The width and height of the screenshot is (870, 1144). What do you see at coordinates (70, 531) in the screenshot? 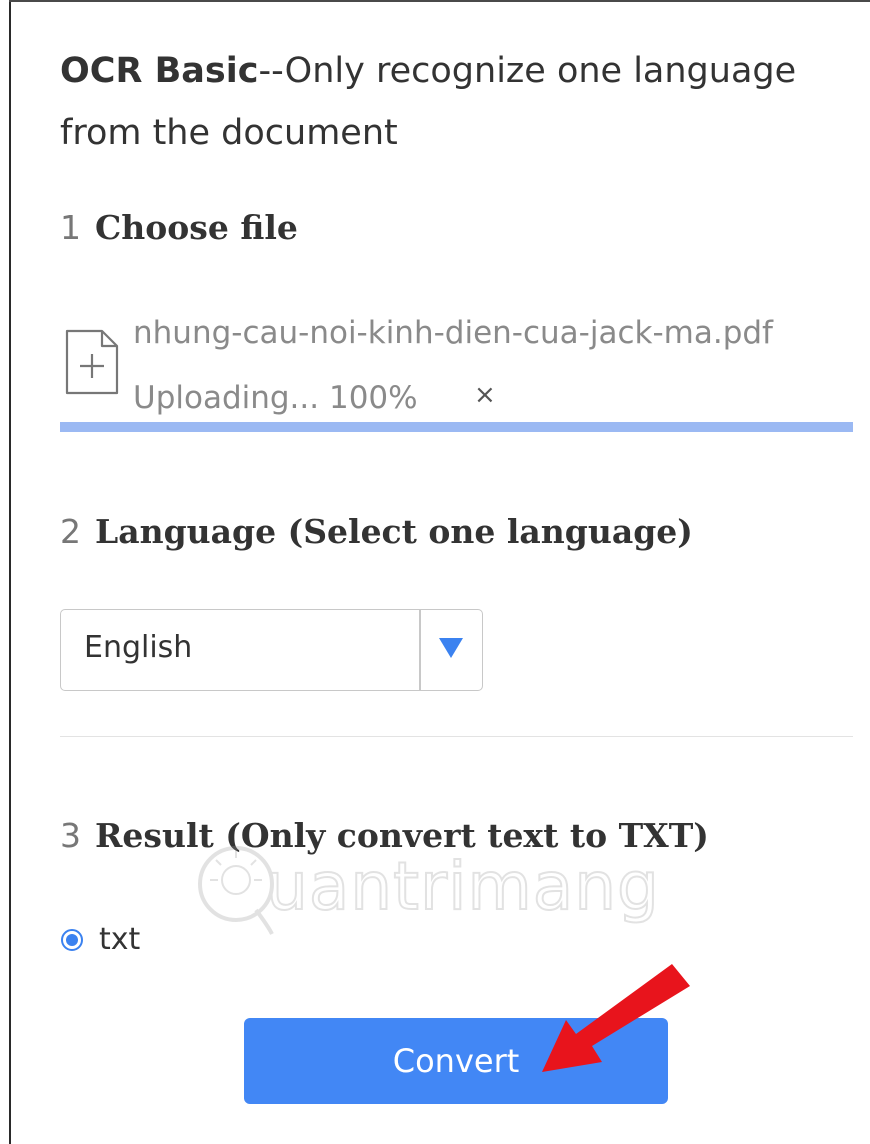
I see `step-number: 2` at bounding box center [70, 531].